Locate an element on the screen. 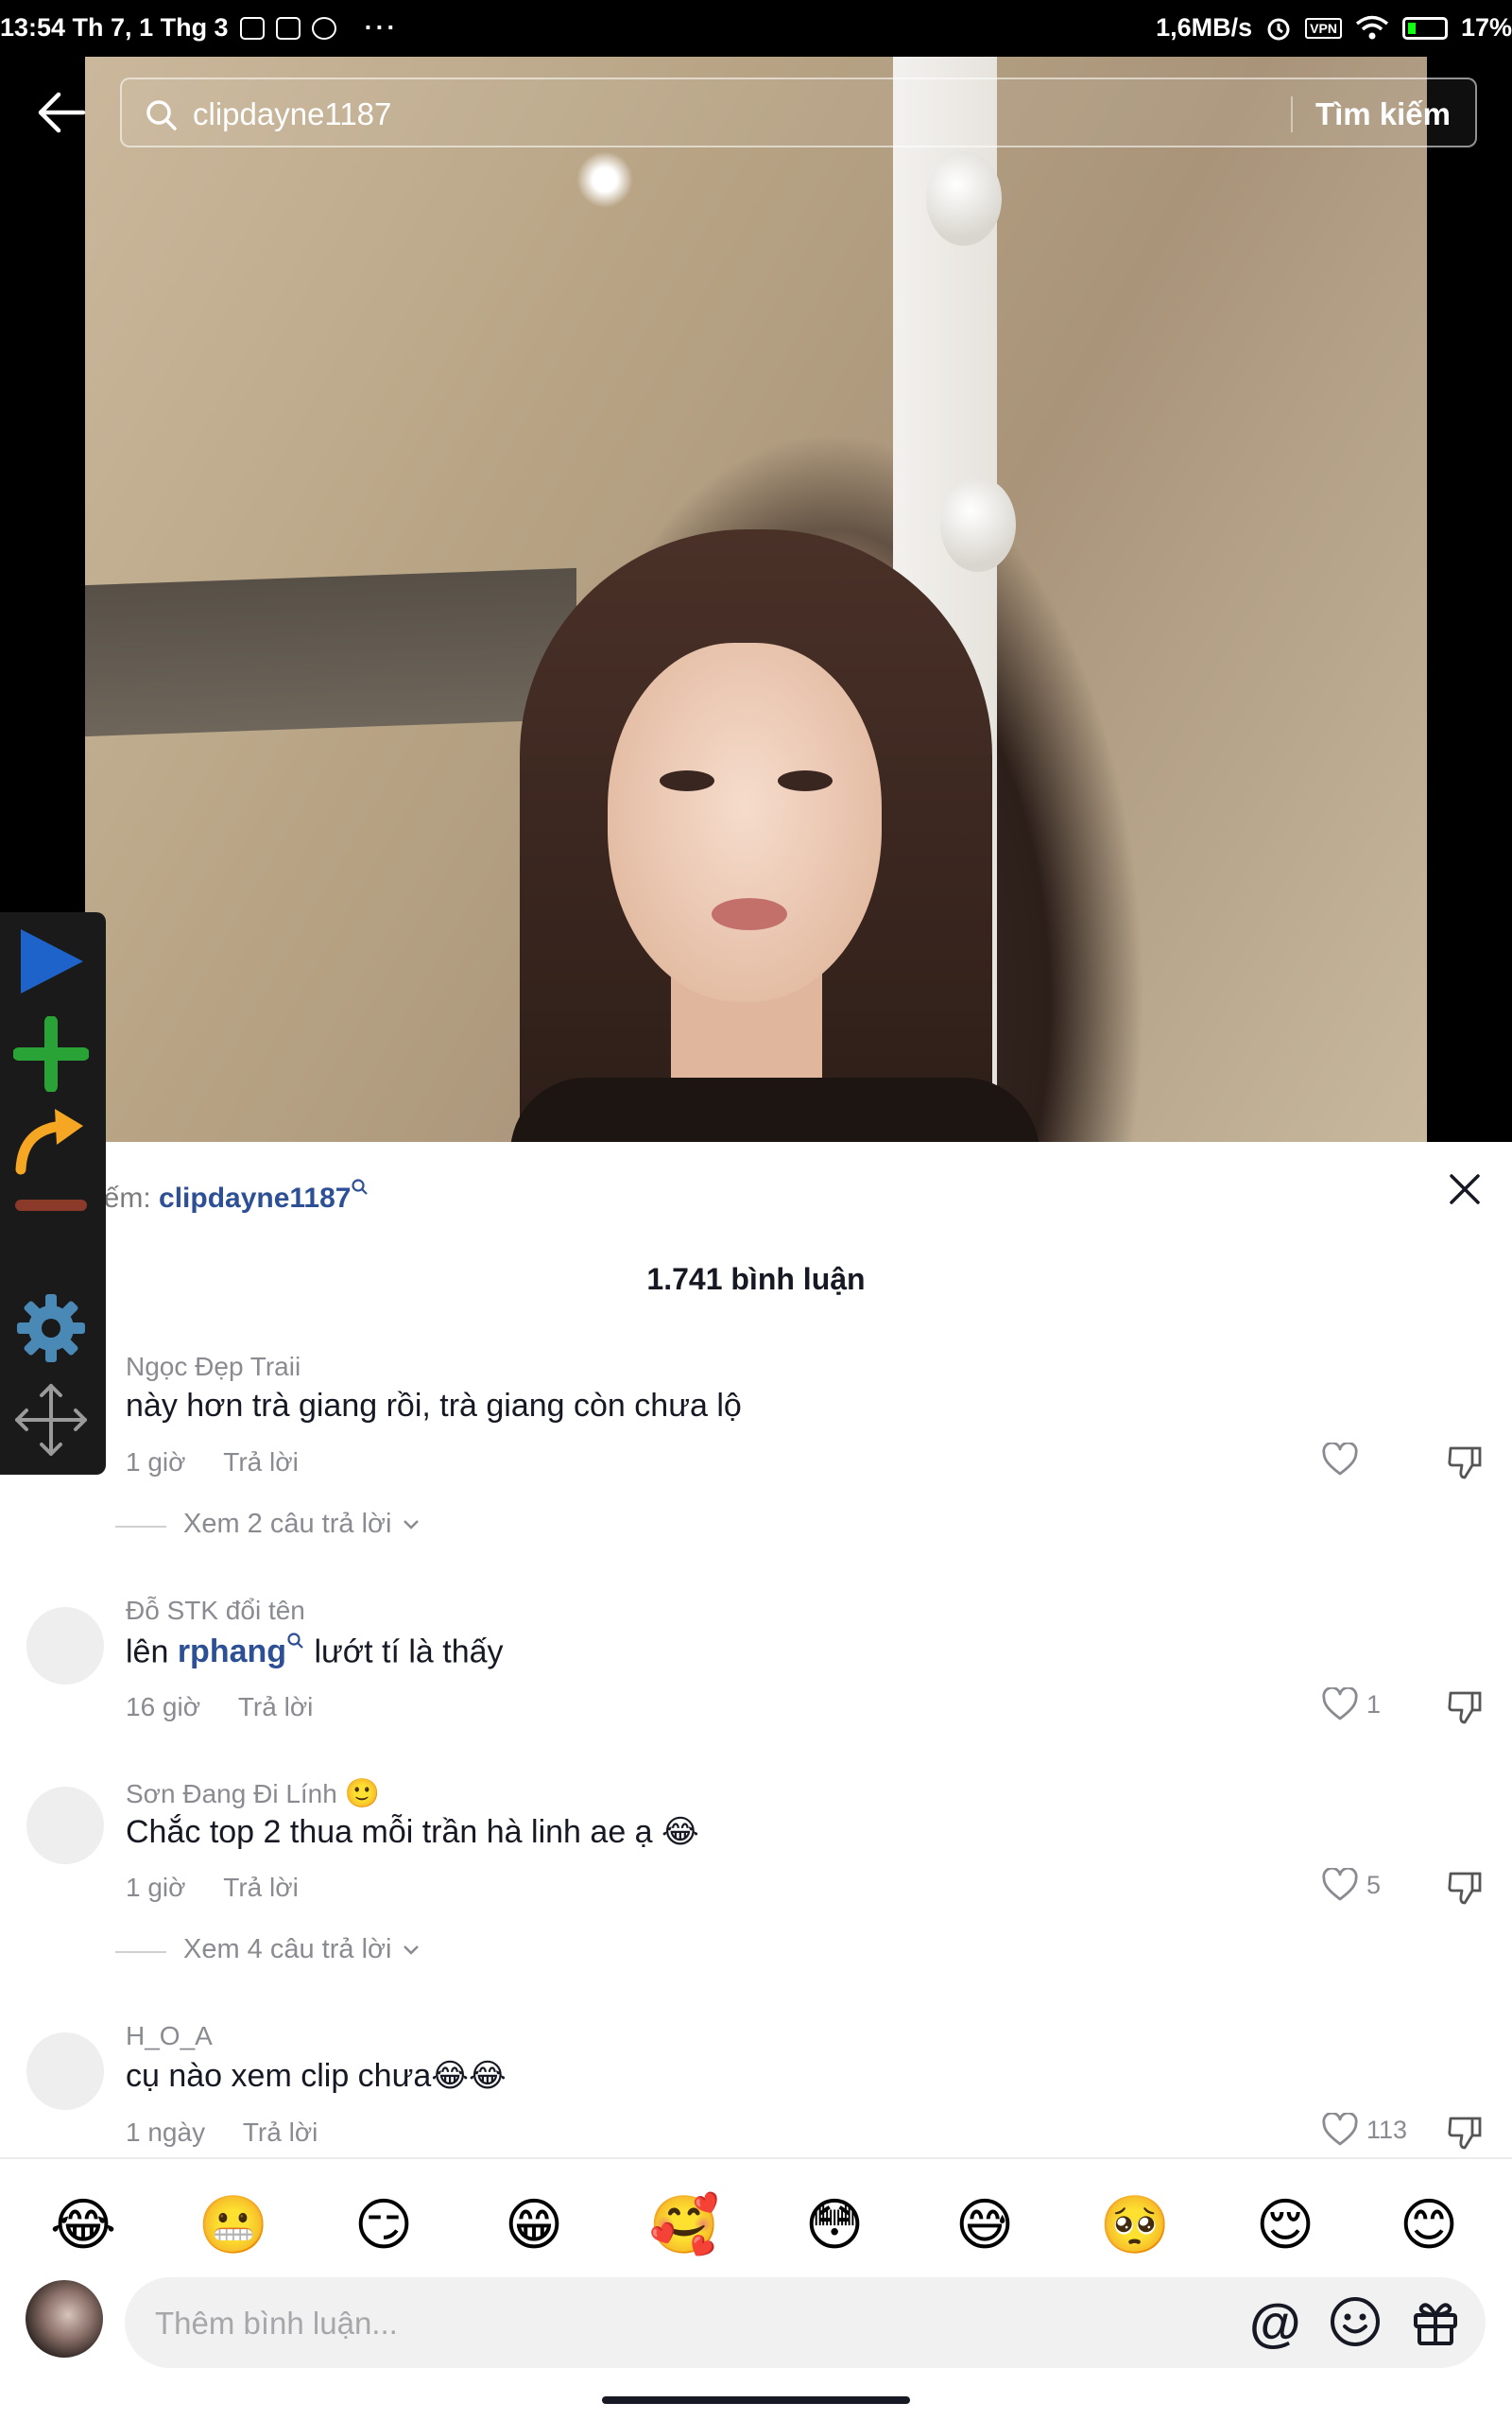  emoji-button: 😂 is located at coordinates (83, 2225).